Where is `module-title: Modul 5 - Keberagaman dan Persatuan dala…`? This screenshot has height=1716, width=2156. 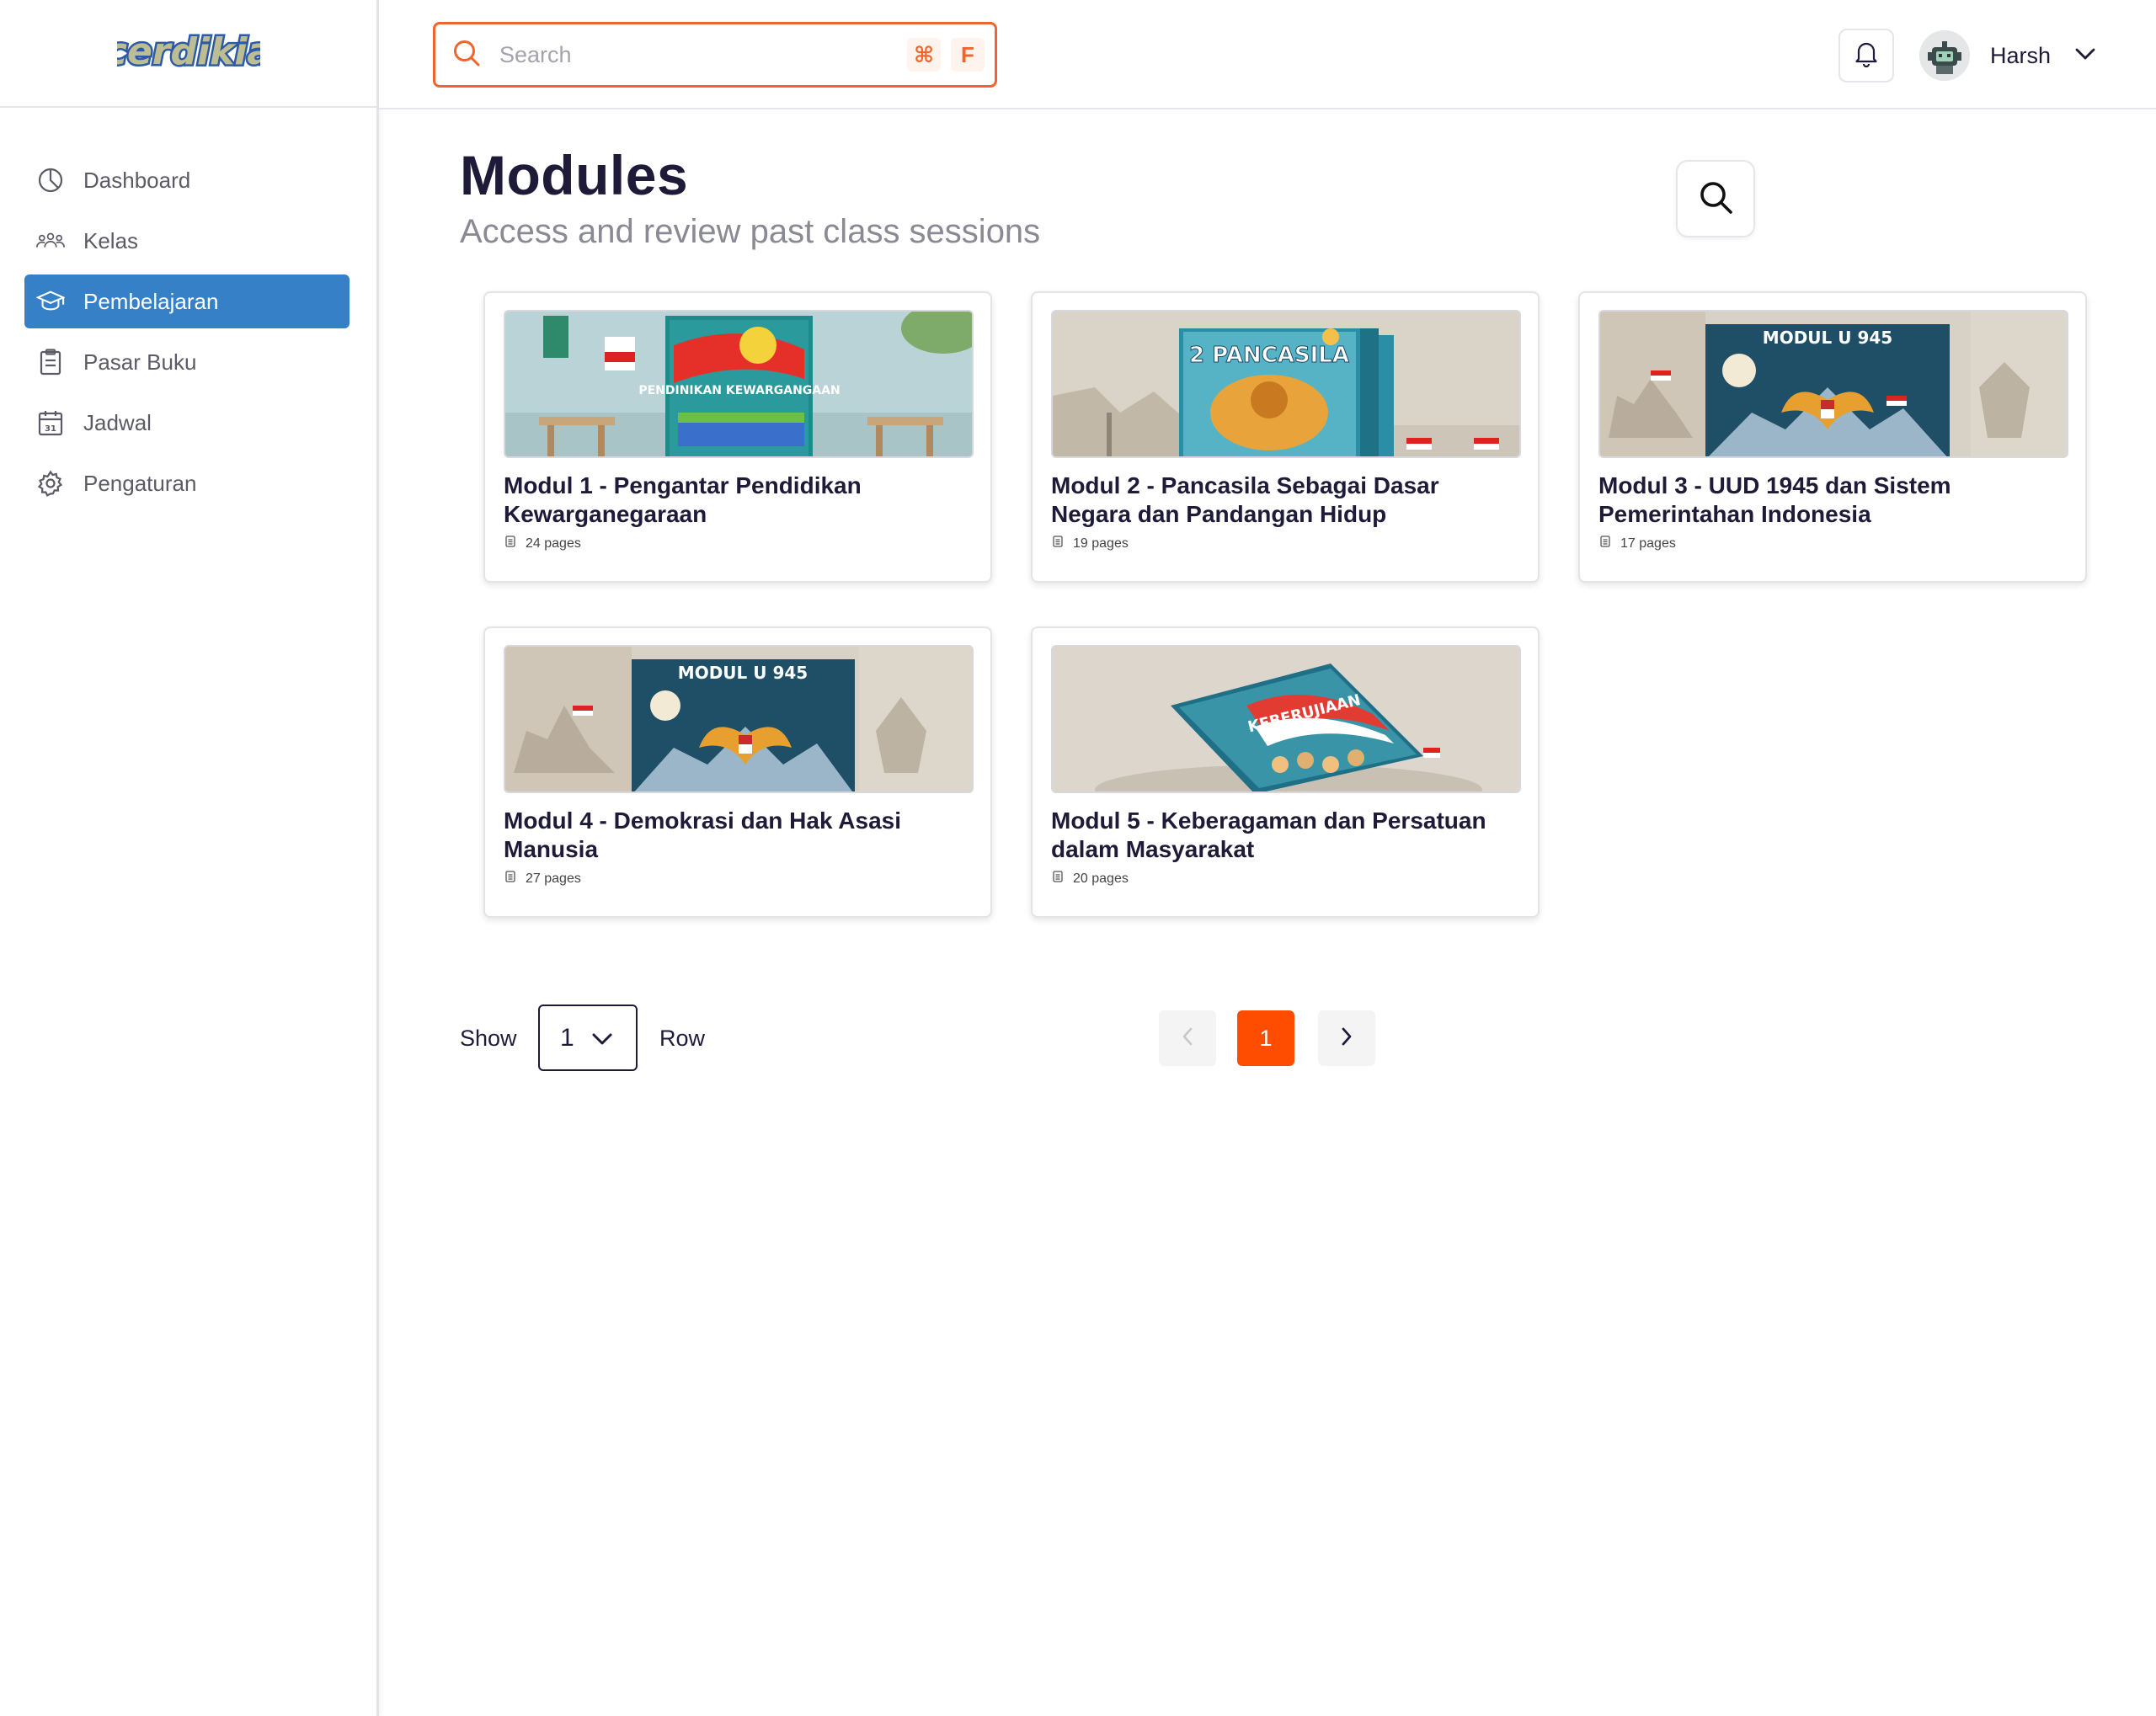
module-title: Modul 5 - Keberagaman dan Persatuan dala… is located at coordinates (1268, 834).